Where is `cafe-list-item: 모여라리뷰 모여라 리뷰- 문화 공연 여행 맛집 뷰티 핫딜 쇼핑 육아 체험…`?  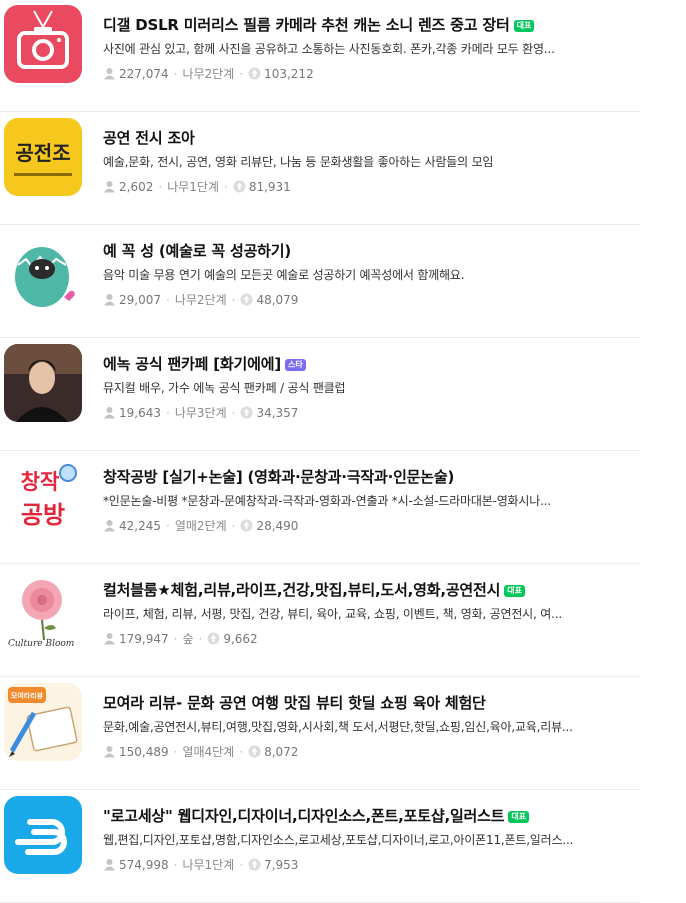 cafe-list-item: 모여라리뷰 모여라 리뷰- 문화 공연 여행 맛집 뷰티 핫딜 쇼핑 육아 체험… is located at coordinates (320, 734).